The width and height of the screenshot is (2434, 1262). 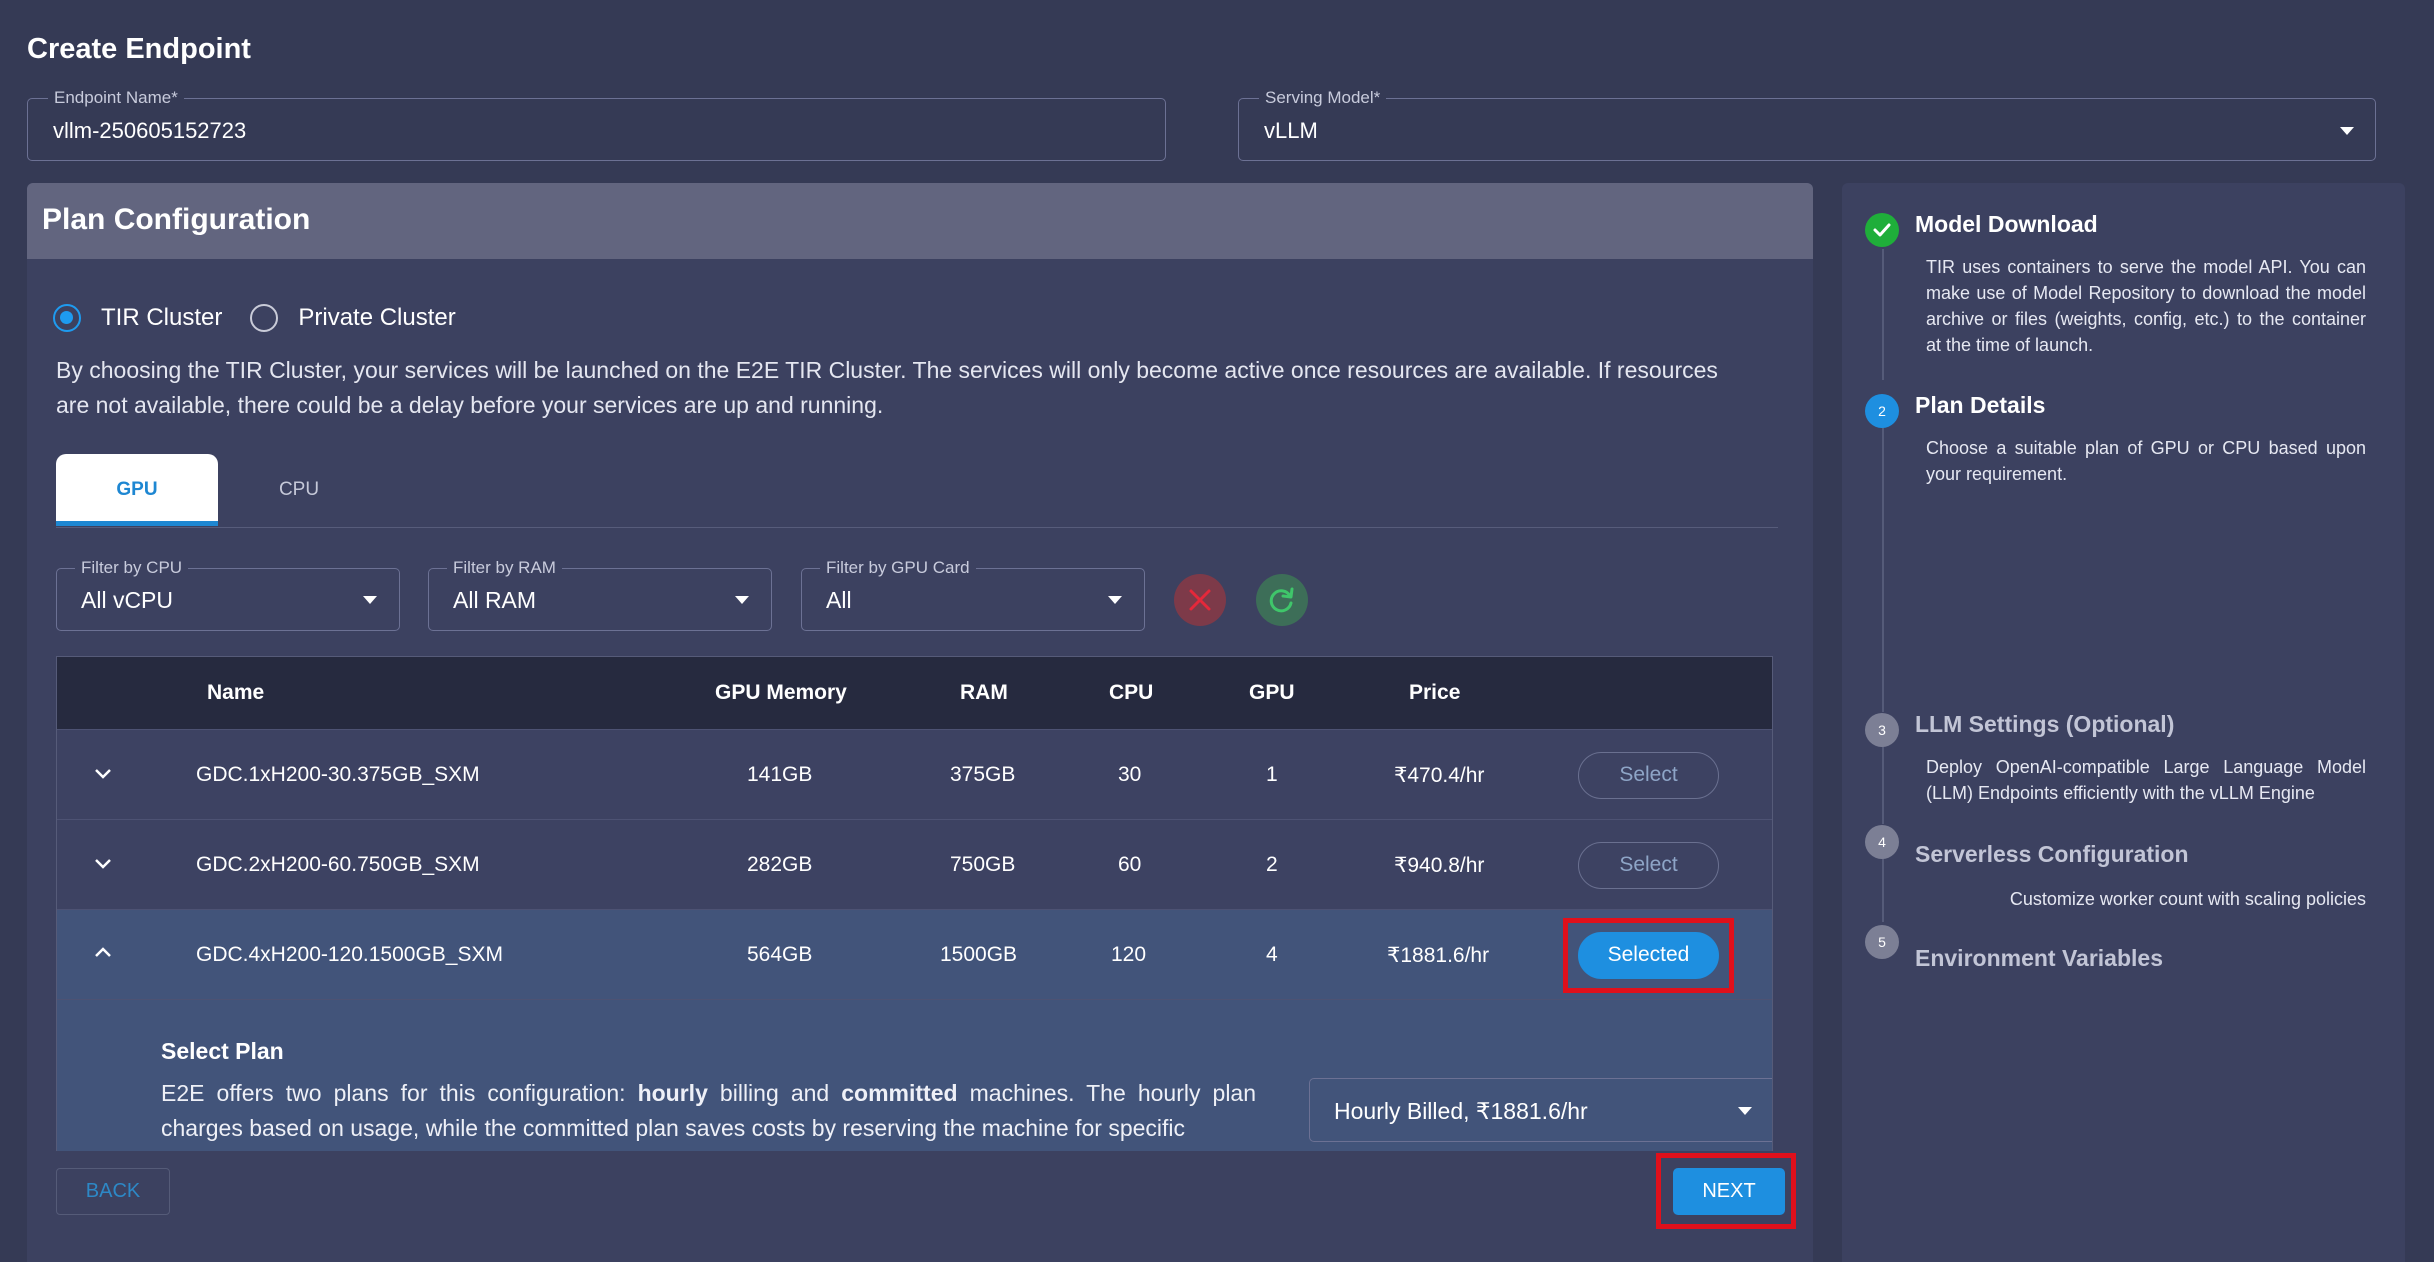 What do you see at coordinates (1272, 864) in the screenshot?
I see `plan-gpu: 2` at bounding box center [1272, 864].